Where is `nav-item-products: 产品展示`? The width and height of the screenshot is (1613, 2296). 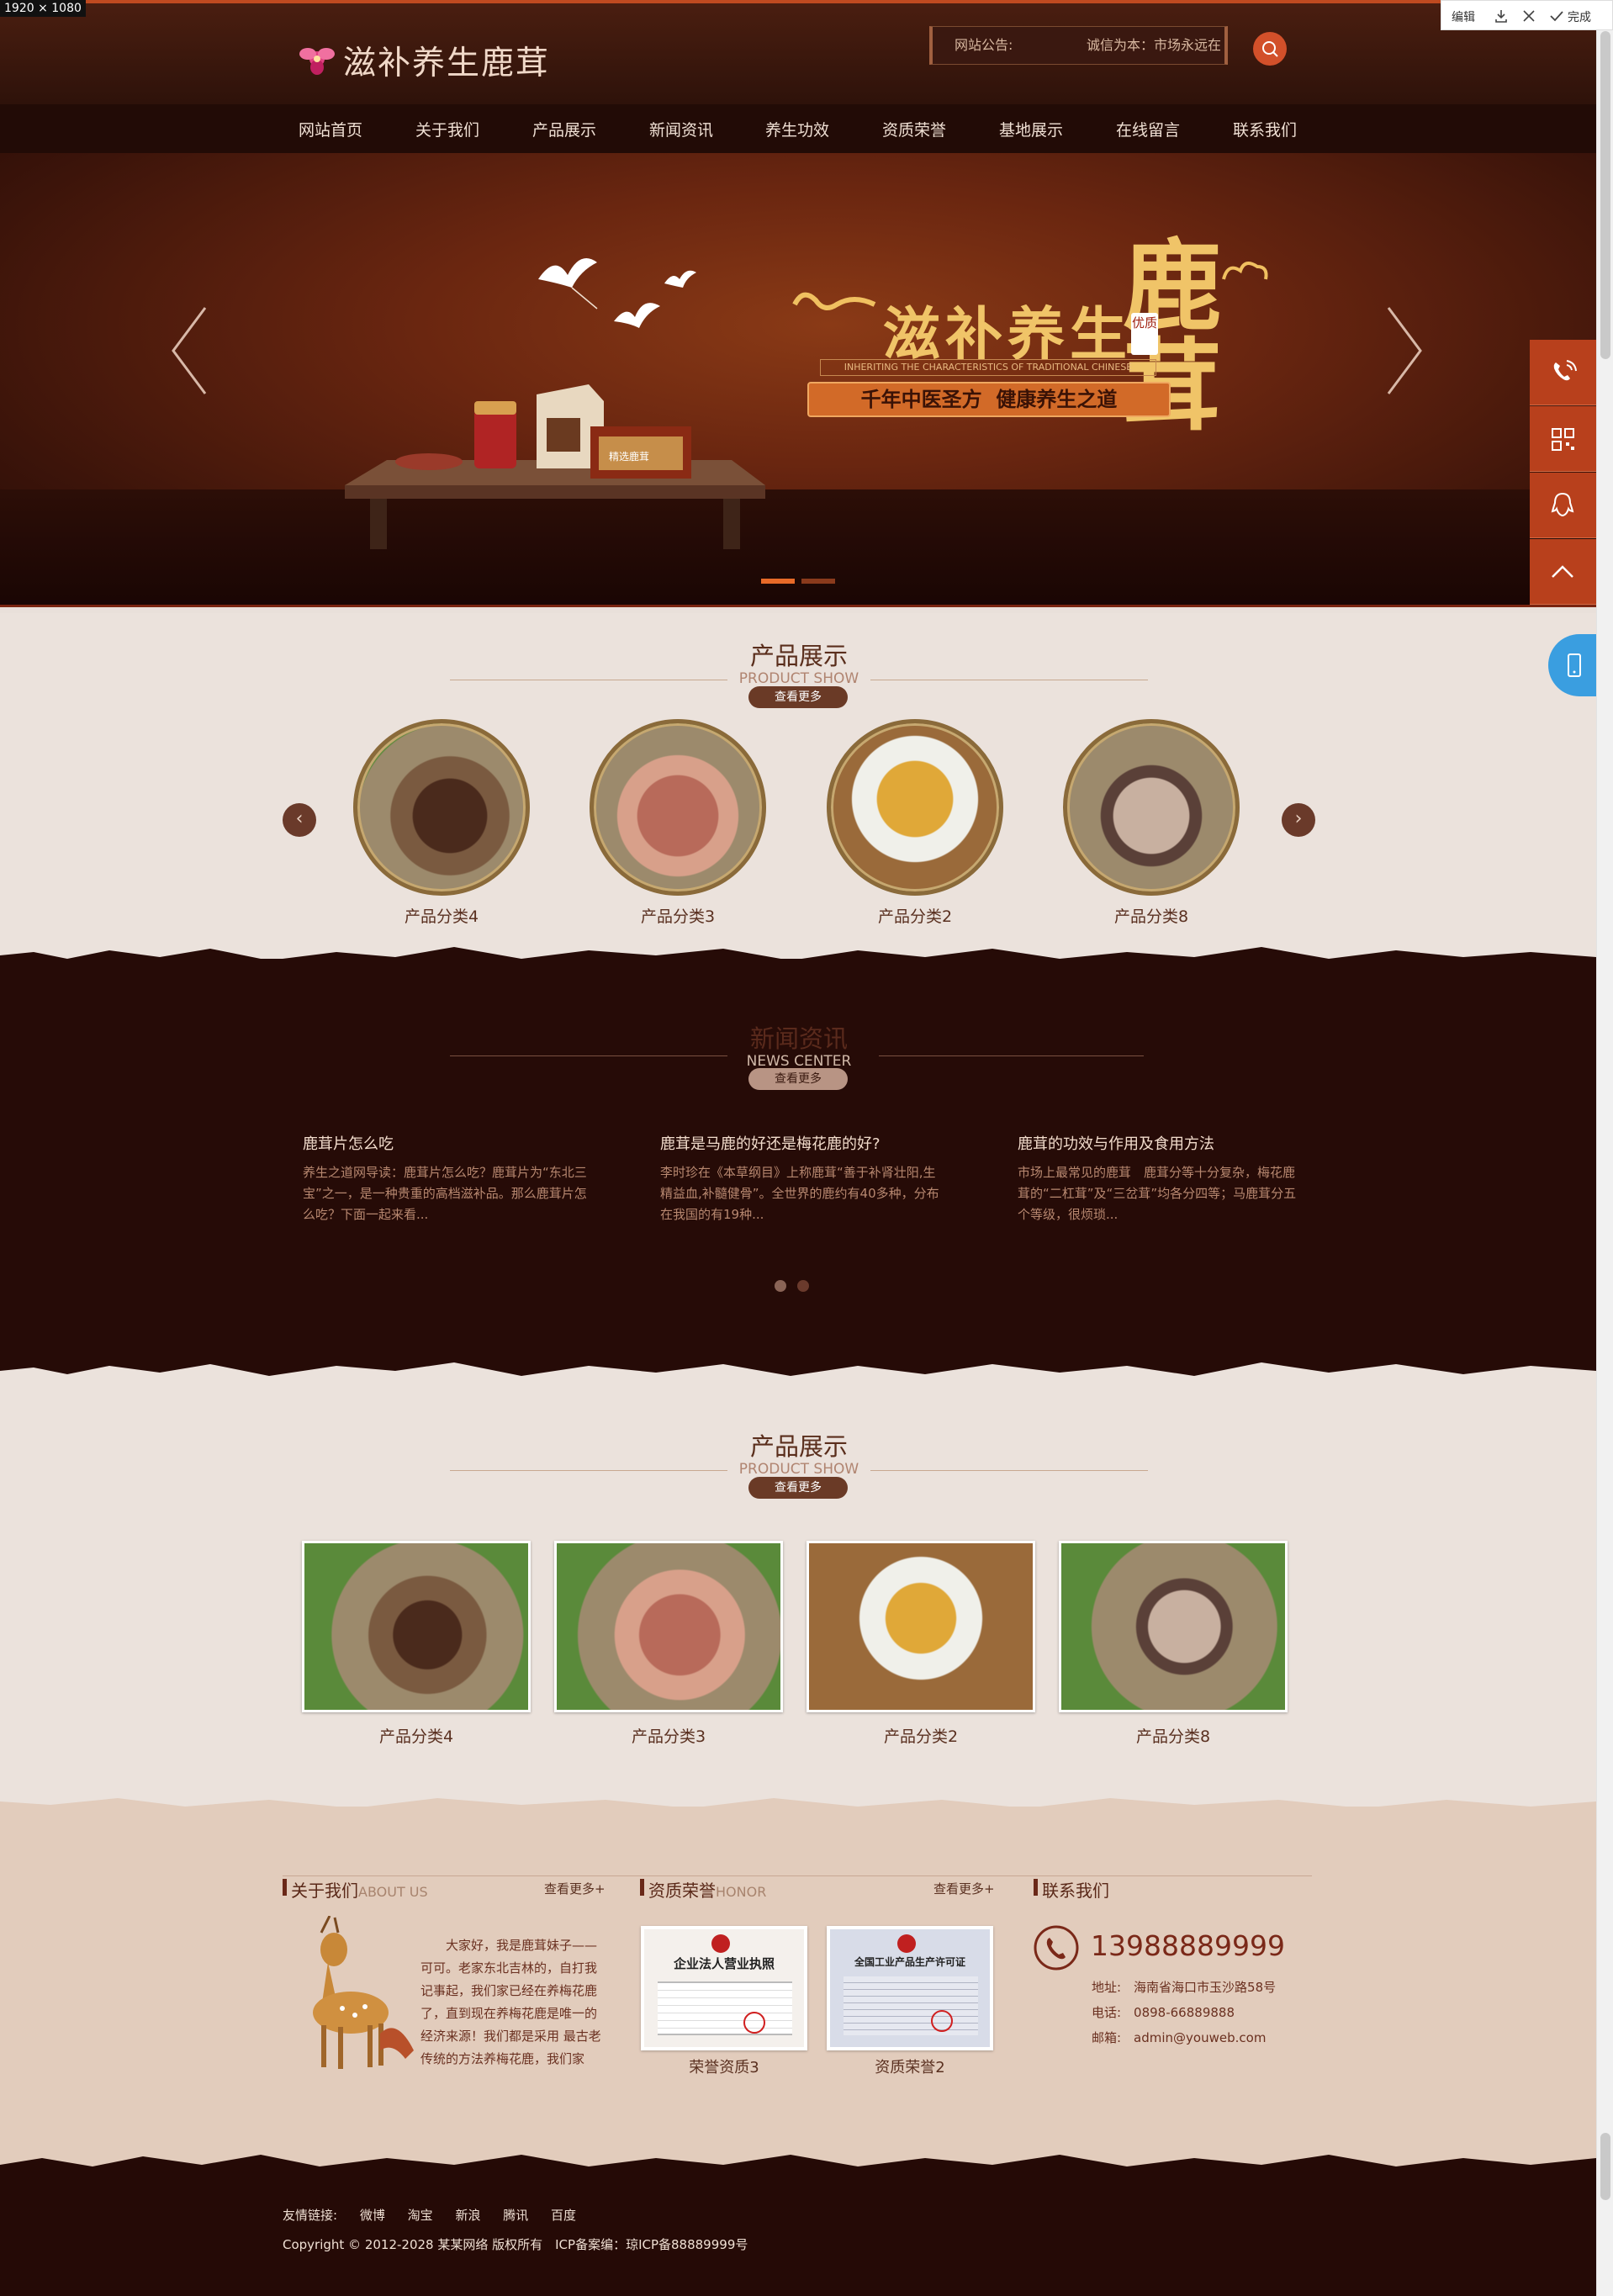 nav-item-products: 产品展示 is located at coordinates (564, 129).